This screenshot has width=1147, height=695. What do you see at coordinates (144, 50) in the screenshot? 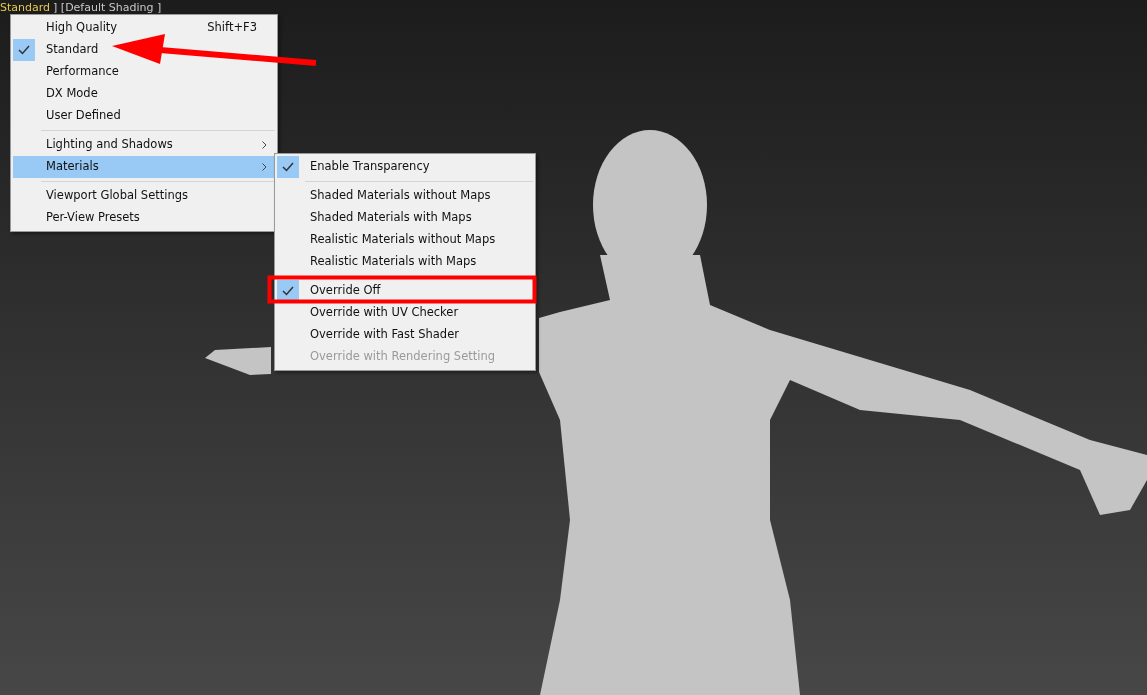
I see `menu-item: Standard` at bounding box center [144, 50].